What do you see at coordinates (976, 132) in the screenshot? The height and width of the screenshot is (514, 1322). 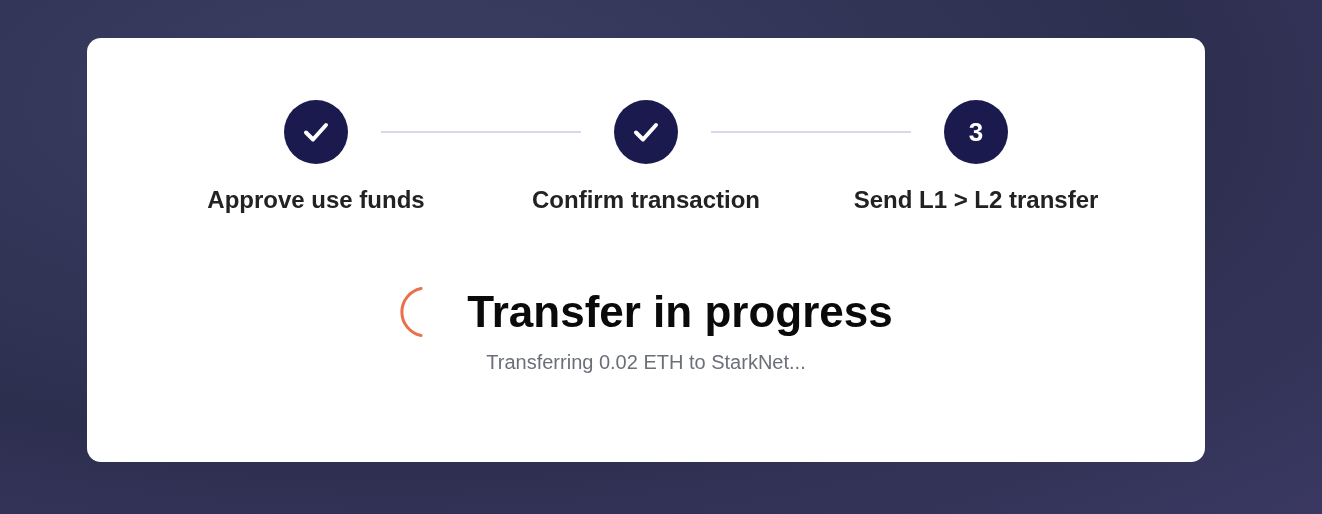 I see `step-number: 3` at bounding box center [976, 132].